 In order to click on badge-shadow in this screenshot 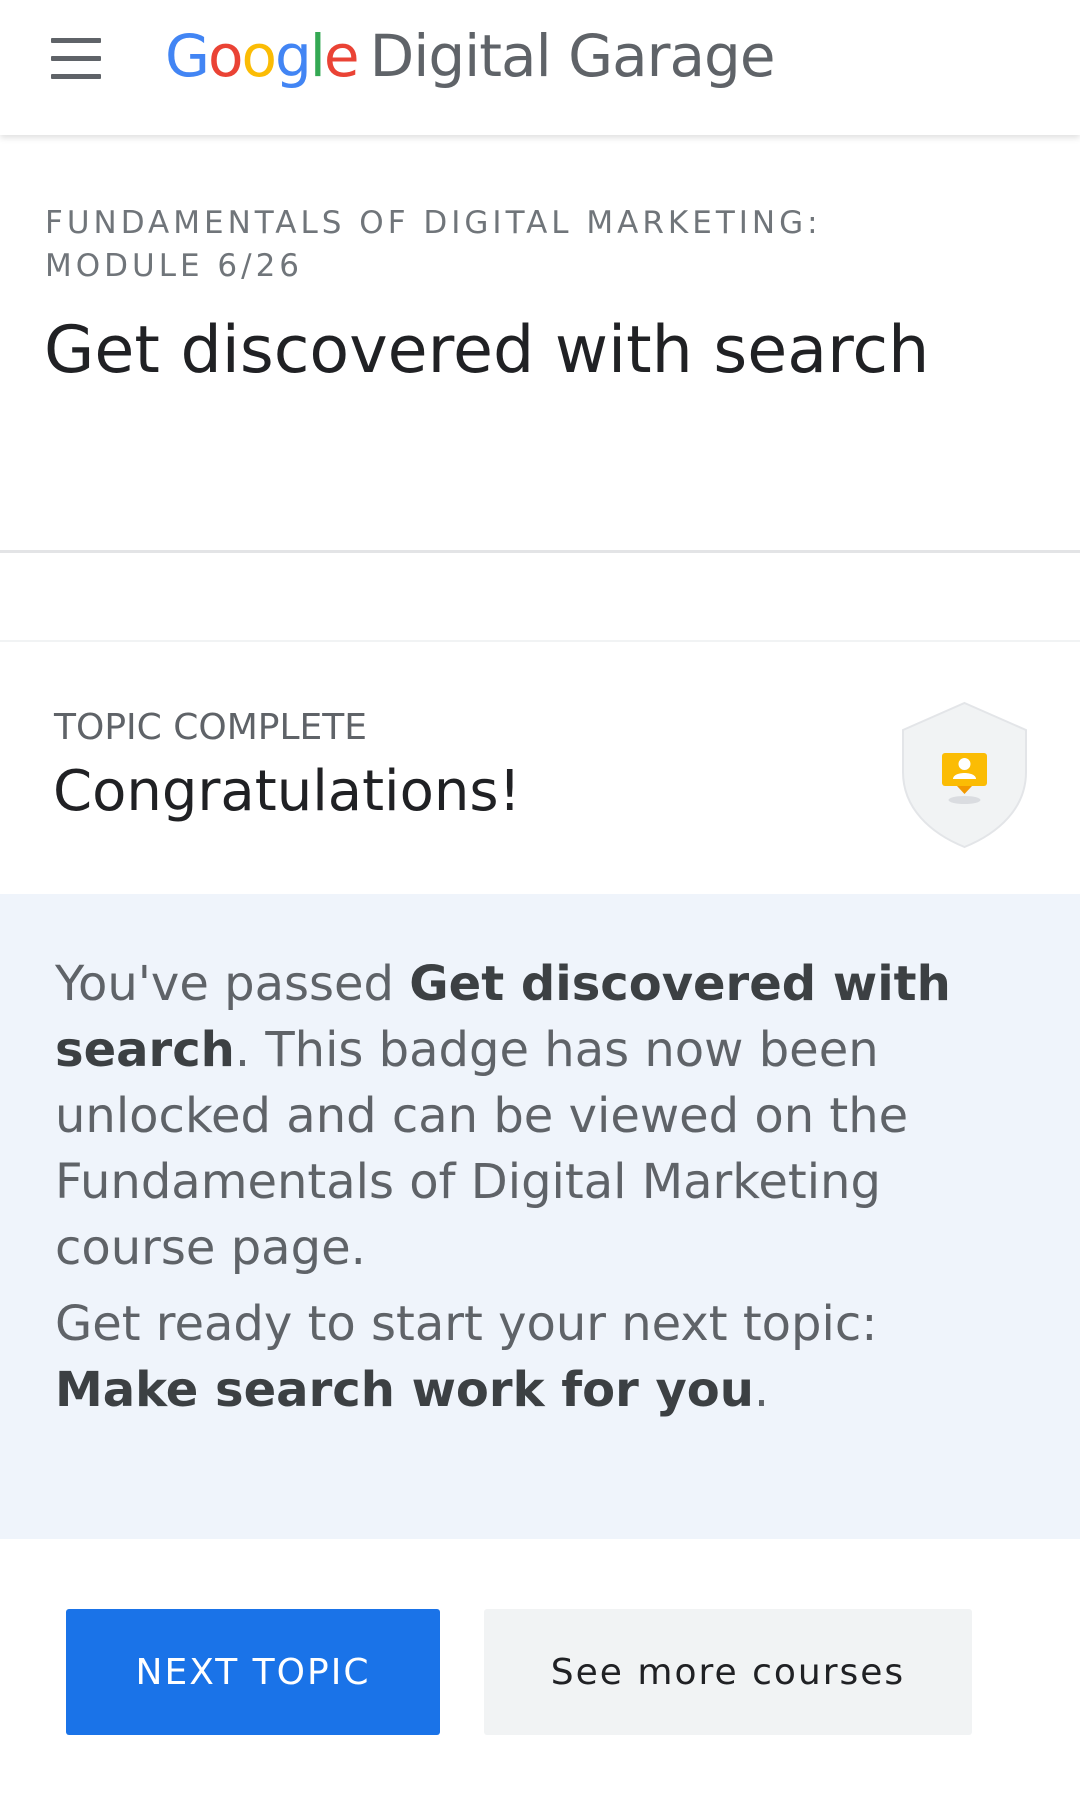, I will do `click(964, 800)`.